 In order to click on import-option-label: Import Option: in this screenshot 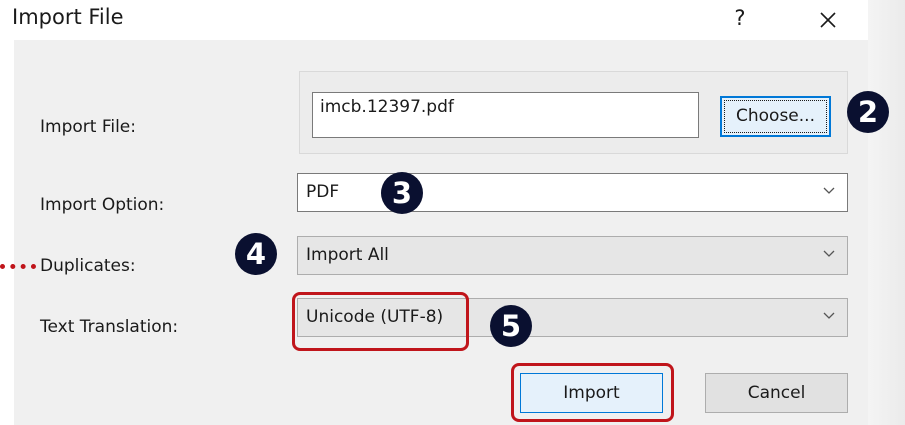, I will do `click(102, 205)`.